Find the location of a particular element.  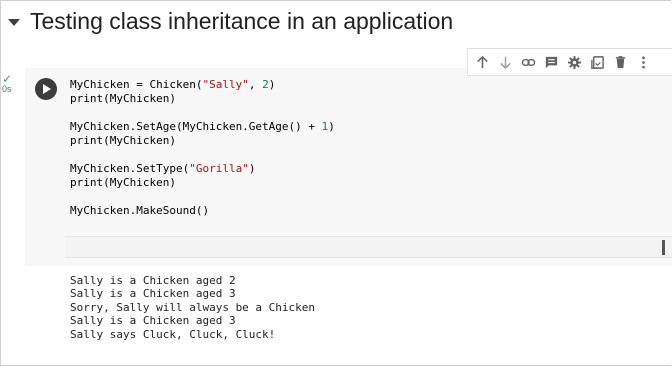

execution-status: ✓ 0s is located at coordinates (12, 83).